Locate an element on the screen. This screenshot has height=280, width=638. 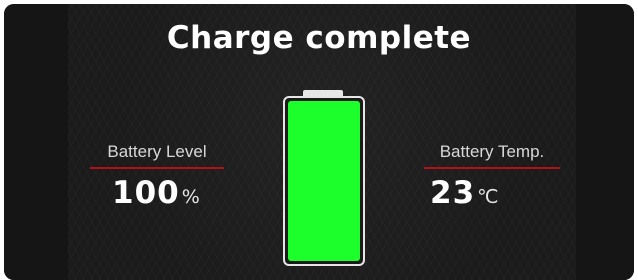
battery-temp-stat: Battery Temp. 23 ℃ is located at coordinates (494, 176).